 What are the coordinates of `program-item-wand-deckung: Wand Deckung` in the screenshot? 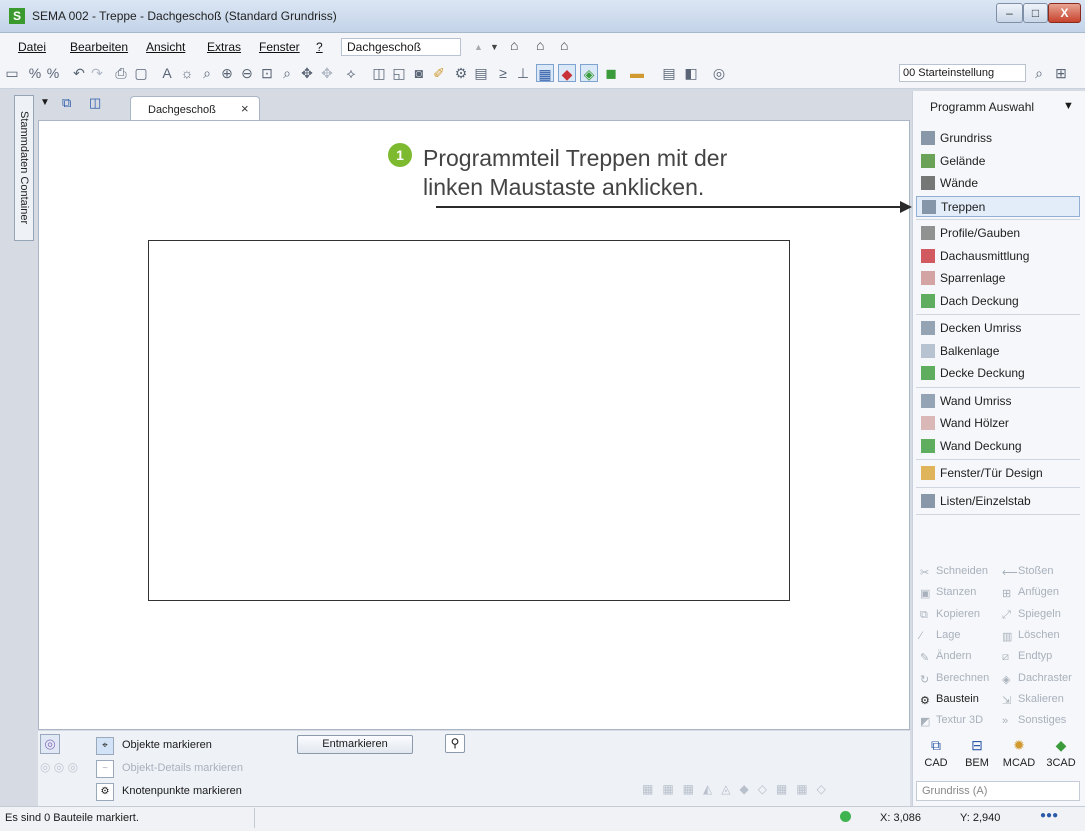 It's located at (998, 446).